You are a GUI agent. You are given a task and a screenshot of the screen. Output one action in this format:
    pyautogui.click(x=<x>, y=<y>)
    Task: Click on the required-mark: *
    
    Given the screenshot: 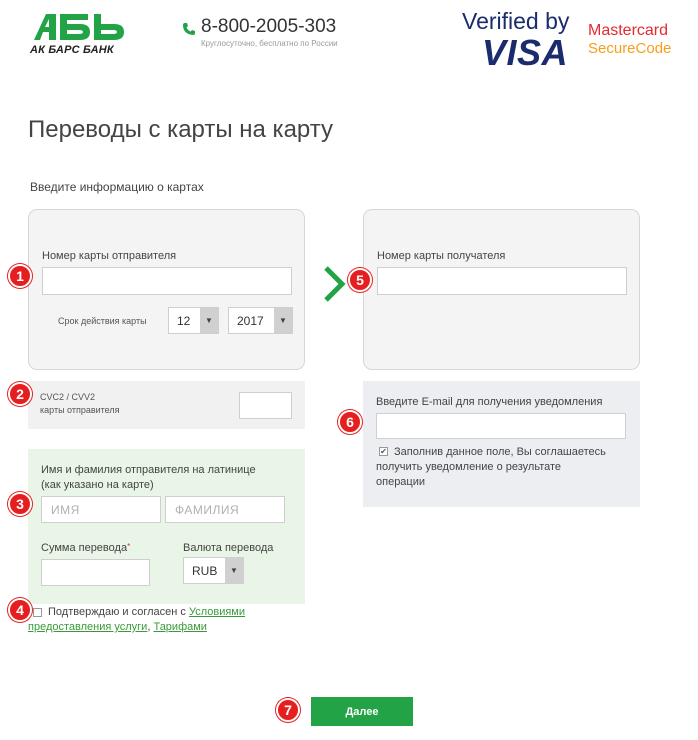 What is the action you would take?
    pyautogui.click(x=129, y=546)
    